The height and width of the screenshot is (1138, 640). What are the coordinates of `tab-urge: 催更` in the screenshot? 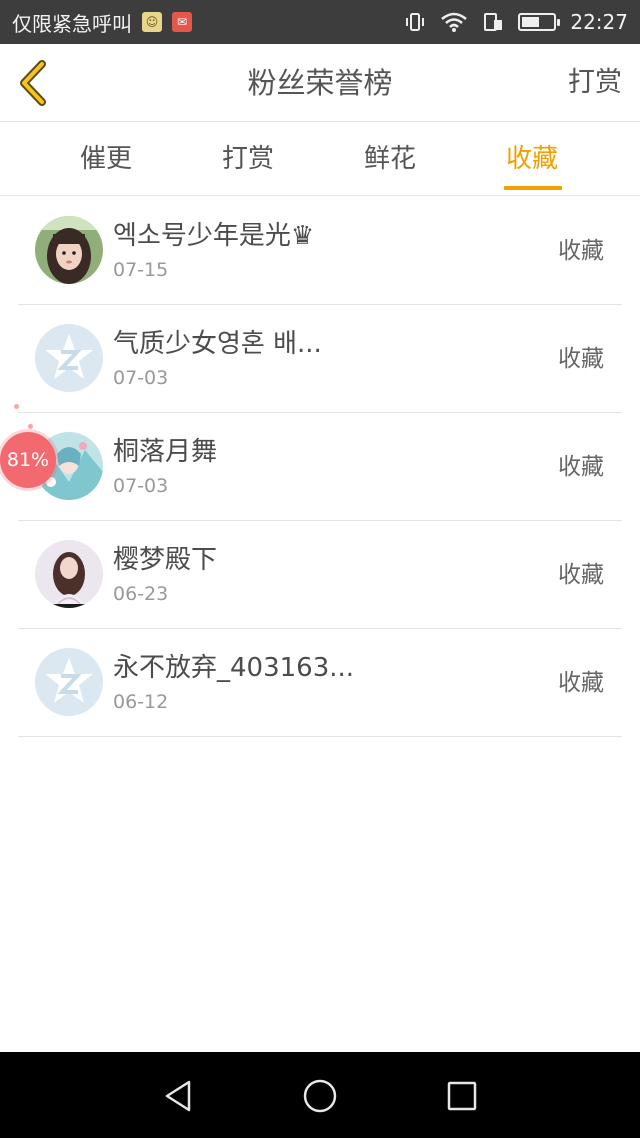 It's located at (106, 159).